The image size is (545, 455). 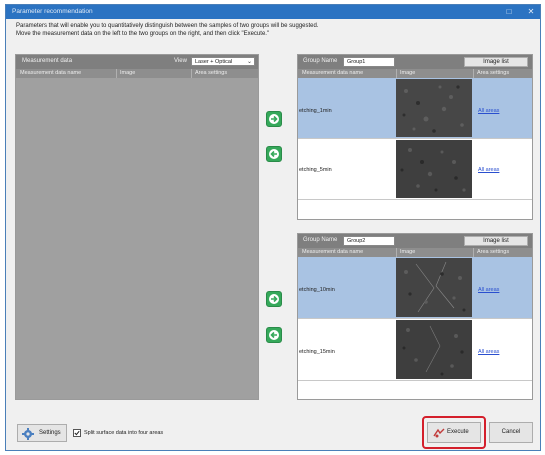 What do you see at coordinates (369, 241) in the screenshot?
I see `group2-name-input: Group2` at bounding box center [369, 241].